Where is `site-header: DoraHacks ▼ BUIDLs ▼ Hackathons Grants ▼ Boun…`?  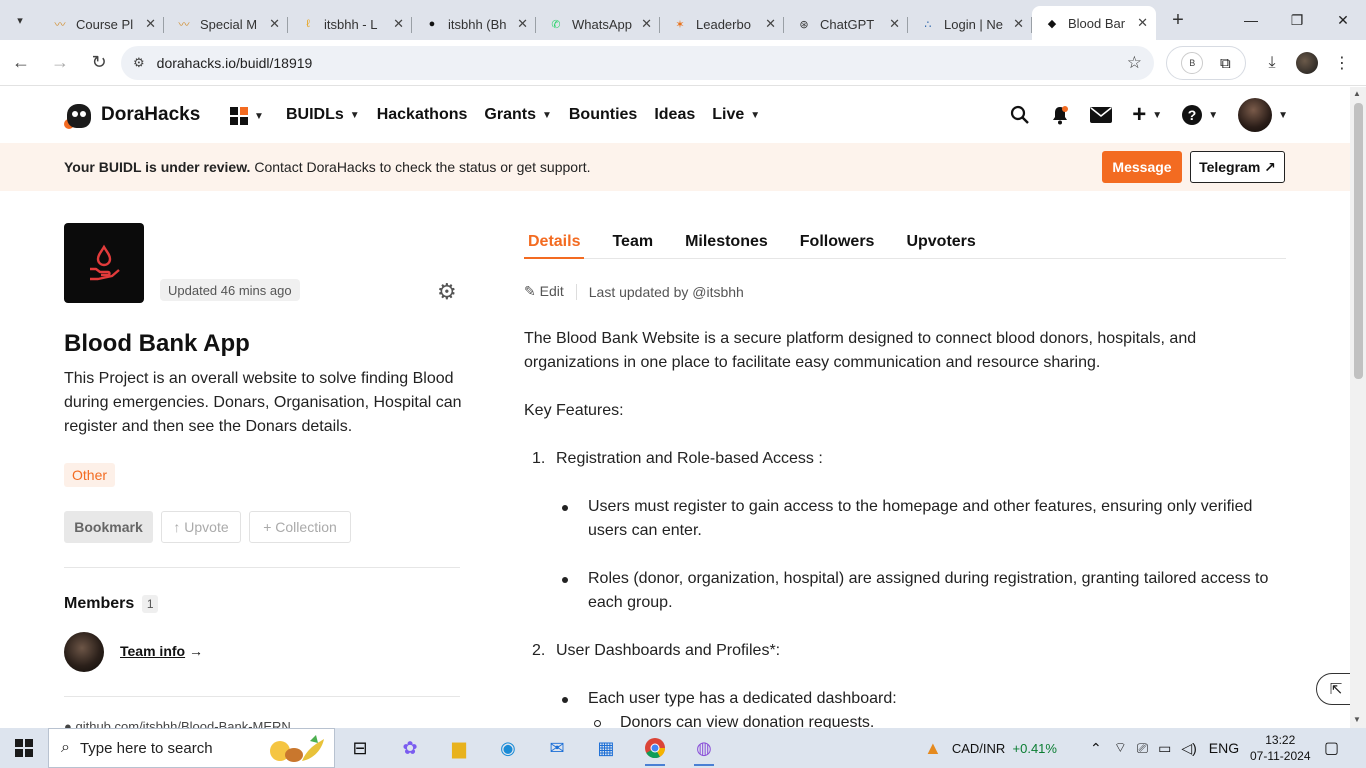 site-header: DoraHacks ▼ BUIDLs ▼ Hackathons Grants ▼ Boun… is located at coordinates (675, 115).